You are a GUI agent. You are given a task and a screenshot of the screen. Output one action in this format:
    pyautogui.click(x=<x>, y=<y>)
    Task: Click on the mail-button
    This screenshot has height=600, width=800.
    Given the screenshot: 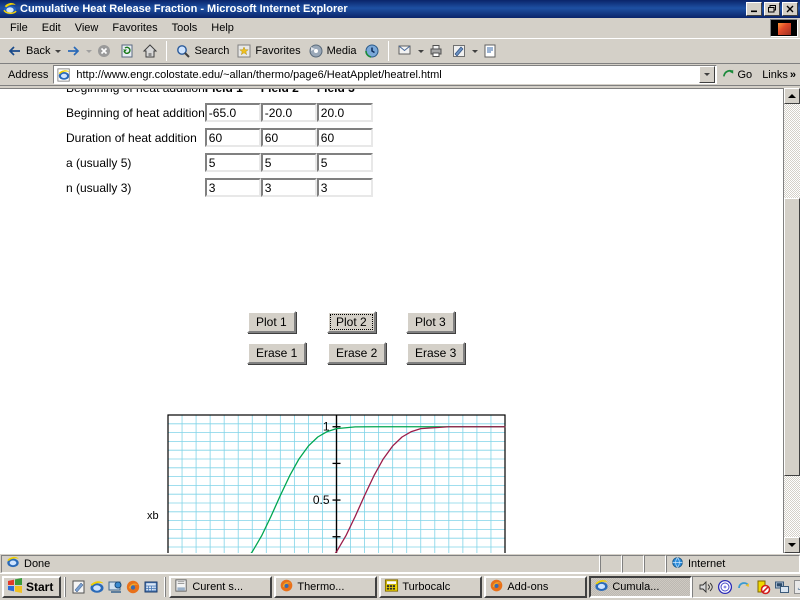 What is the action you would take?
    pyautogui.click(x=405, y=51)
    